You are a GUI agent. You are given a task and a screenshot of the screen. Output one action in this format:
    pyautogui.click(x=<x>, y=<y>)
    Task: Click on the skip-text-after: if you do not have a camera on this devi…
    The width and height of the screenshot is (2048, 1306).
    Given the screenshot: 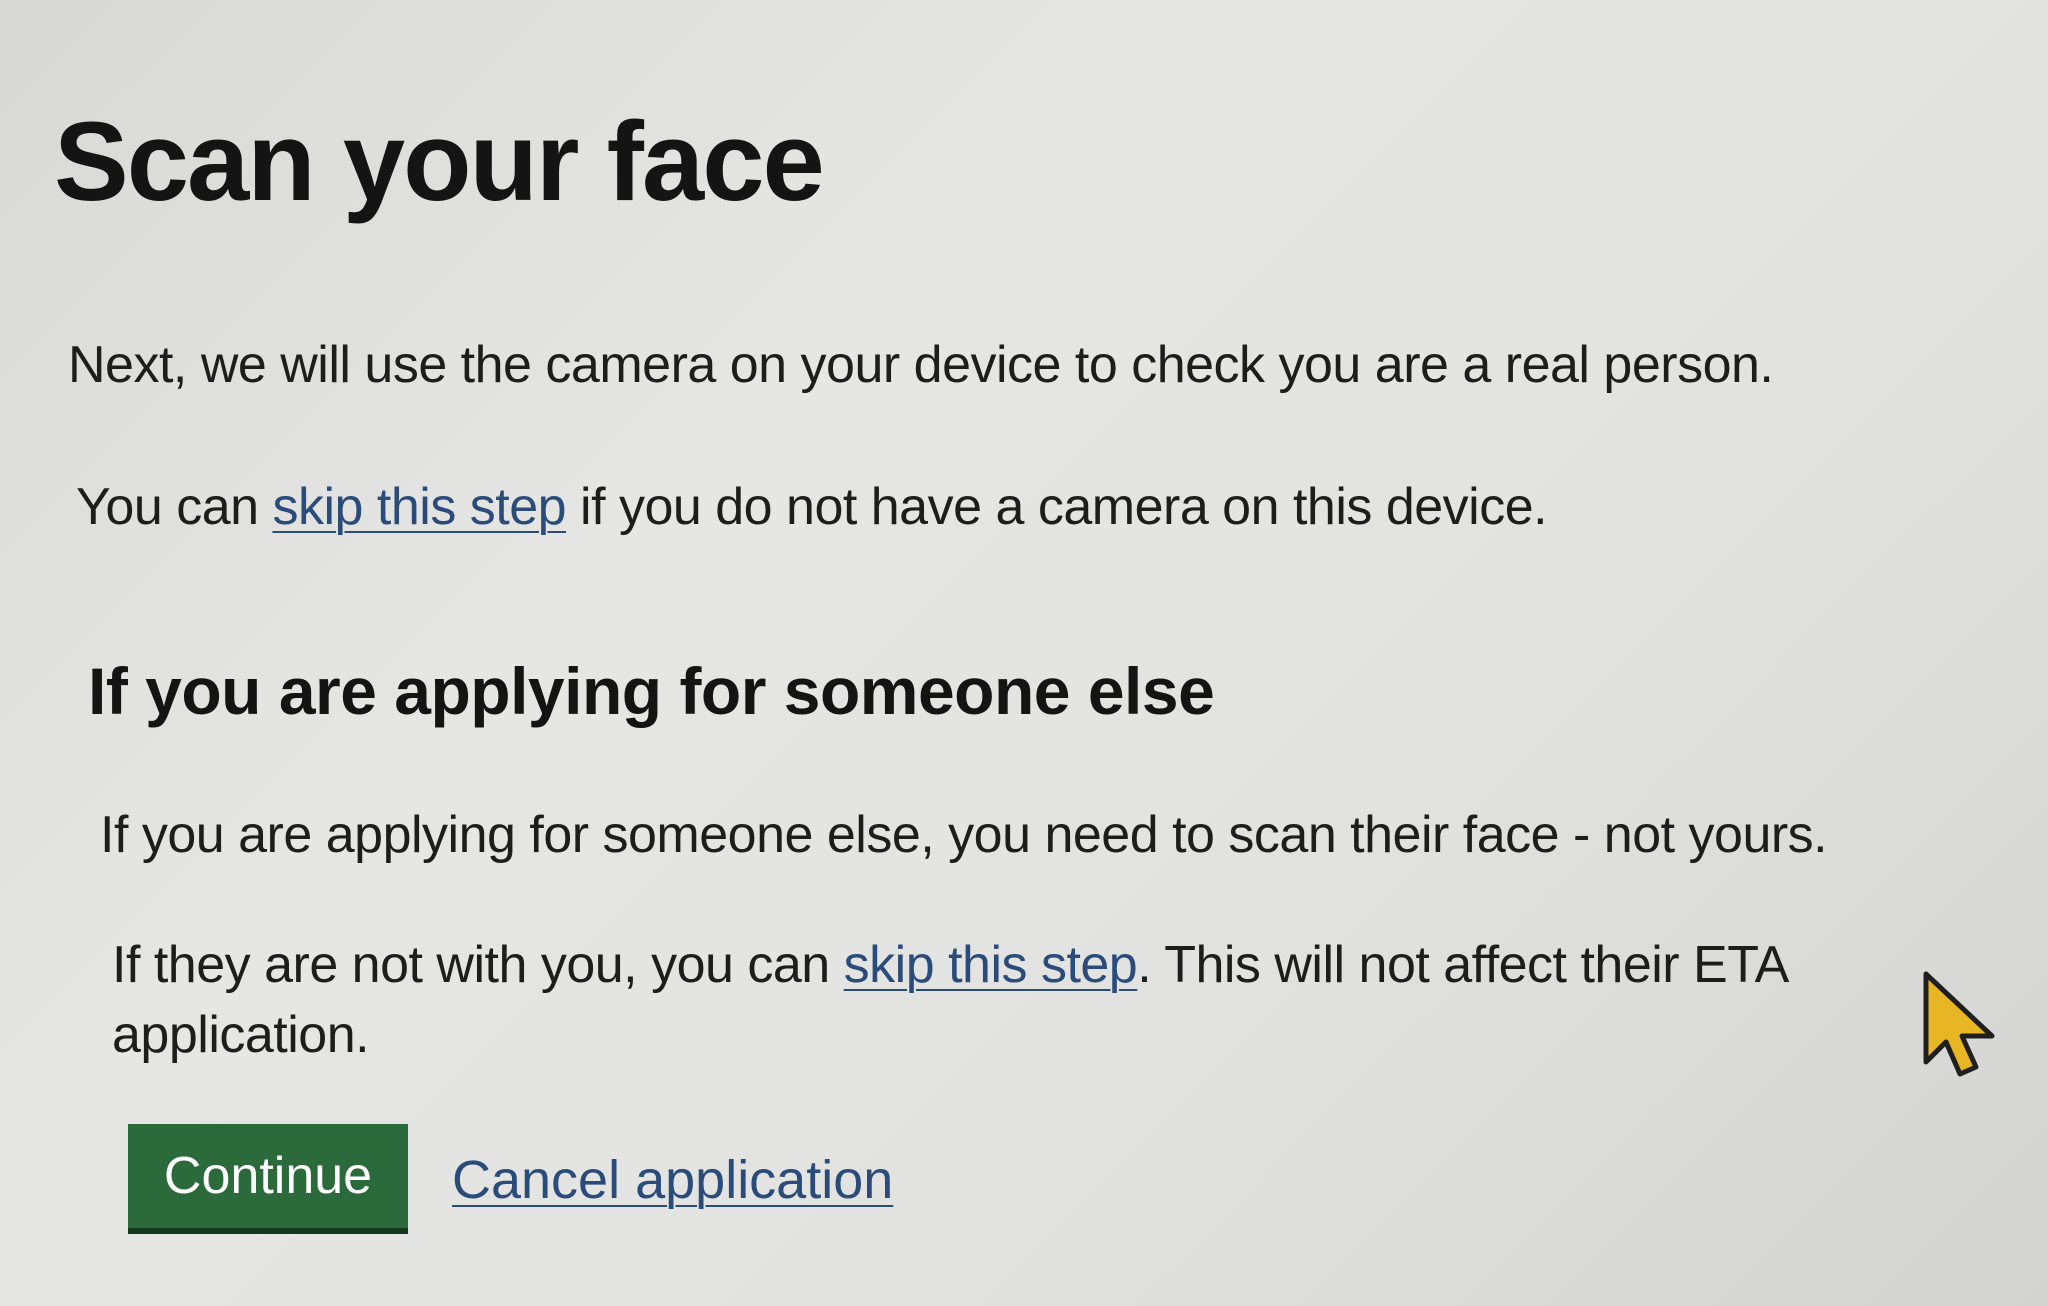 What is the action you would take?
    pyautogui.click(x=1057, y=507)
    